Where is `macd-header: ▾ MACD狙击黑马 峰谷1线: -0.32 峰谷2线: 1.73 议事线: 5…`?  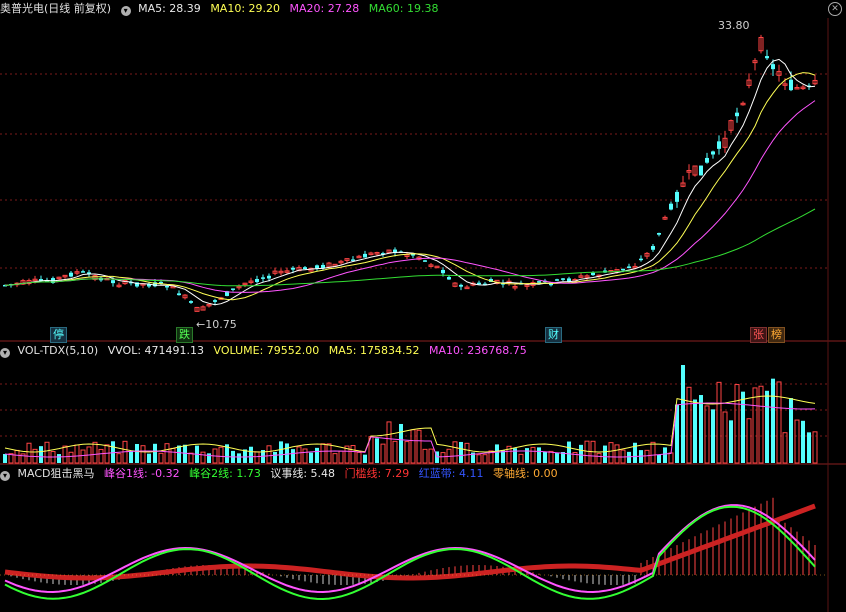 macd-header: ▾ MACD狙击黑马 峰谷1线: -0.32 峰谷2线: 1.73 议事线: 5… is located at coordinates (282, 474).